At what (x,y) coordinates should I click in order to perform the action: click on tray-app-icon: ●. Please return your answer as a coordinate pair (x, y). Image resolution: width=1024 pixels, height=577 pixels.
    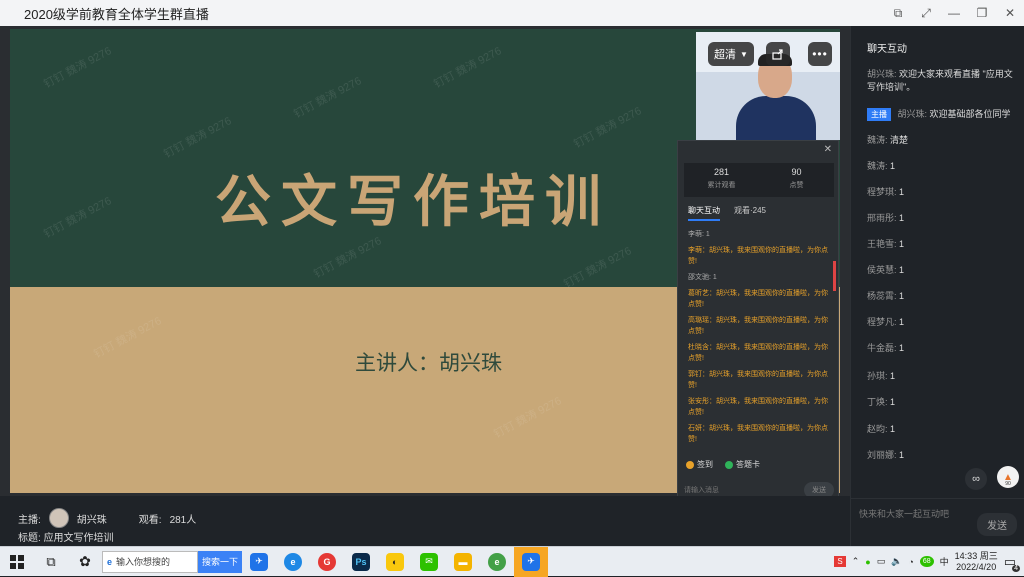
    Looking at the image, I should click on (867, 562).